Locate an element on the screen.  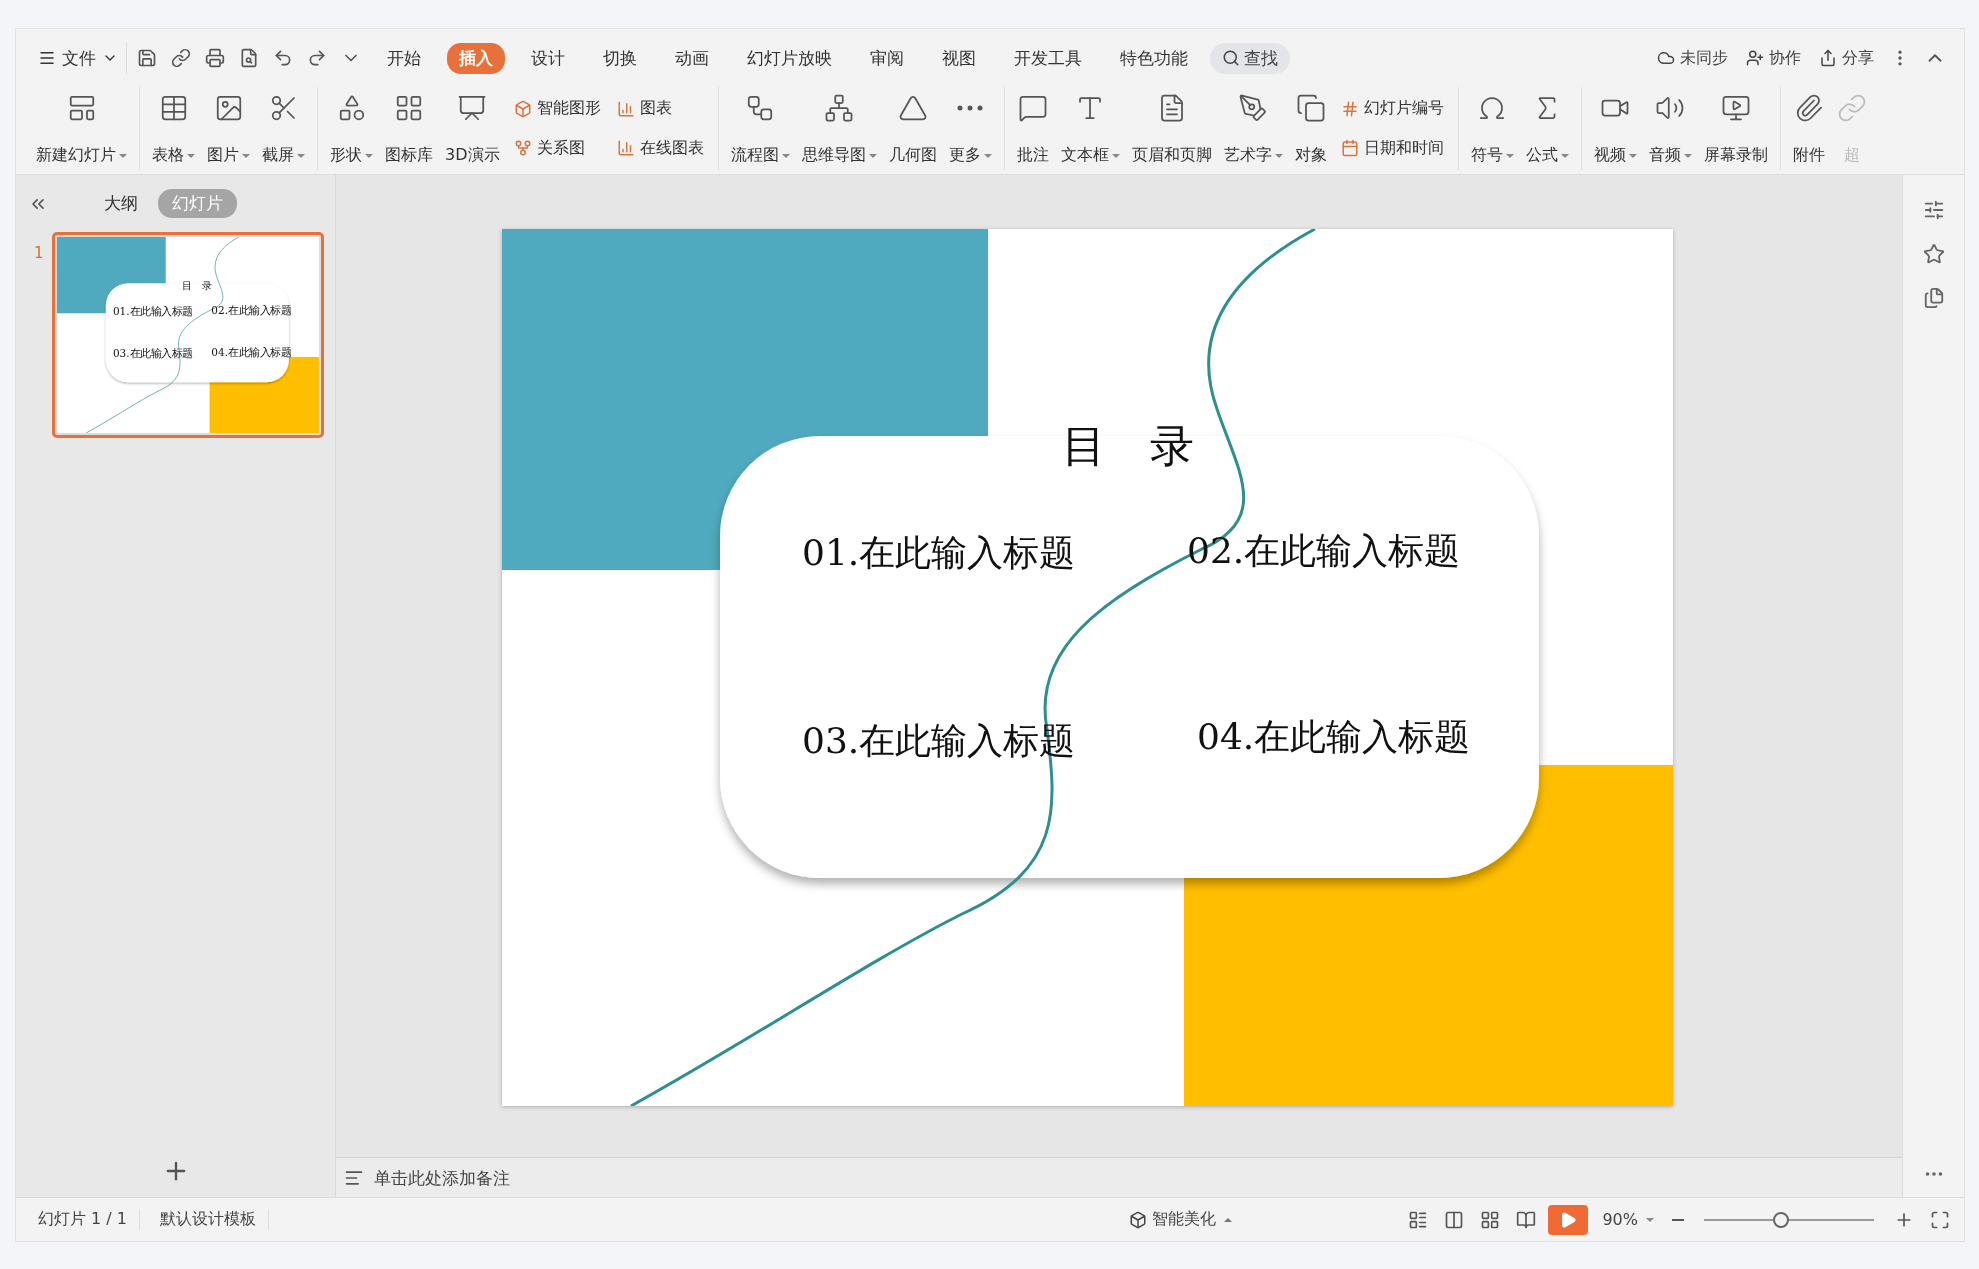
monitor-icon is located at coordinates (1735, 108).